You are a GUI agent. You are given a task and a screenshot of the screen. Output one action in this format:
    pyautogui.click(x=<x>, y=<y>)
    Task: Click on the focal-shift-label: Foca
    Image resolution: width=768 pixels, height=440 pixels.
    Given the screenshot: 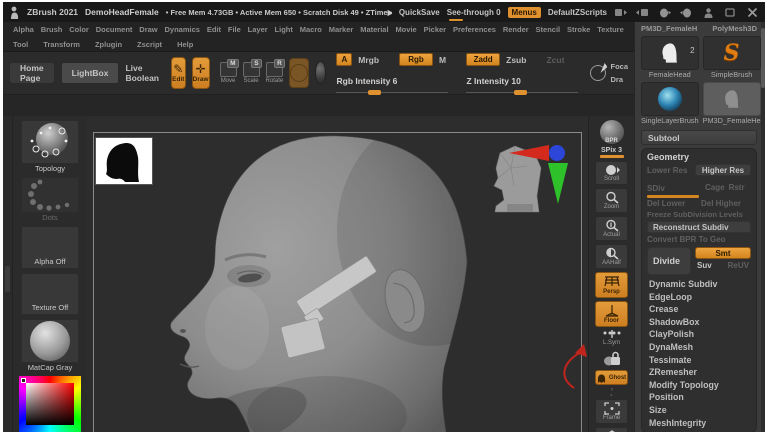 What is the action you would take?
    pyautogui.click(x=619, y=66)
    